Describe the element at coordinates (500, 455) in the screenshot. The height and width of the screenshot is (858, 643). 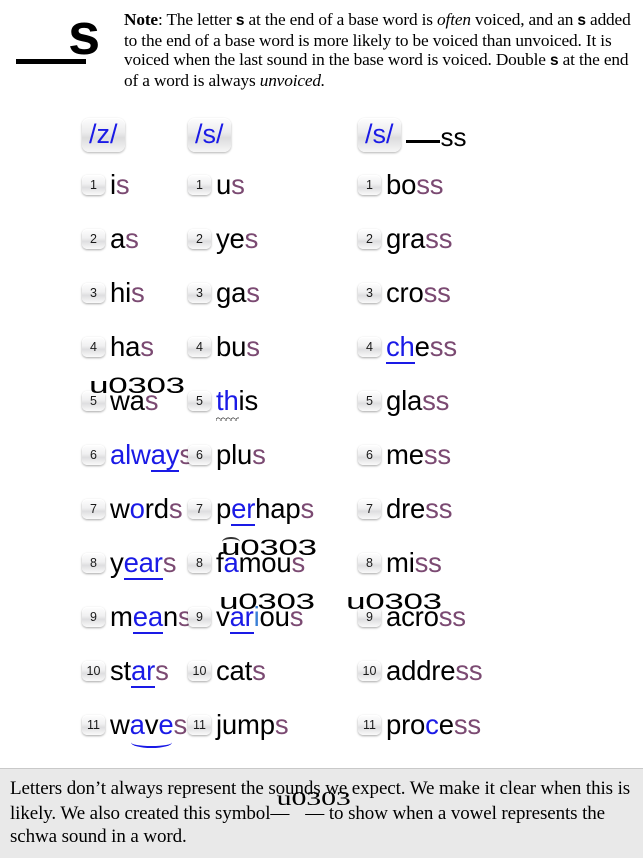
I see `word-row: 6 mess` at that location.